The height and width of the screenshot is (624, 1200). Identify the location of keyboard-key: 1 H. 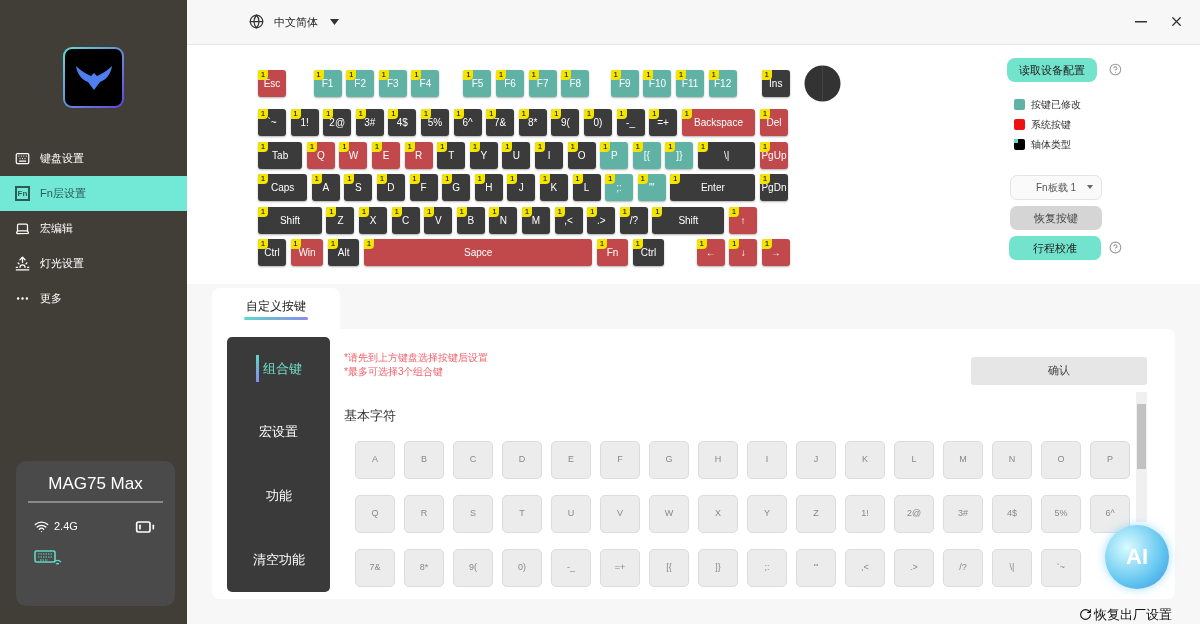
(488, 188).